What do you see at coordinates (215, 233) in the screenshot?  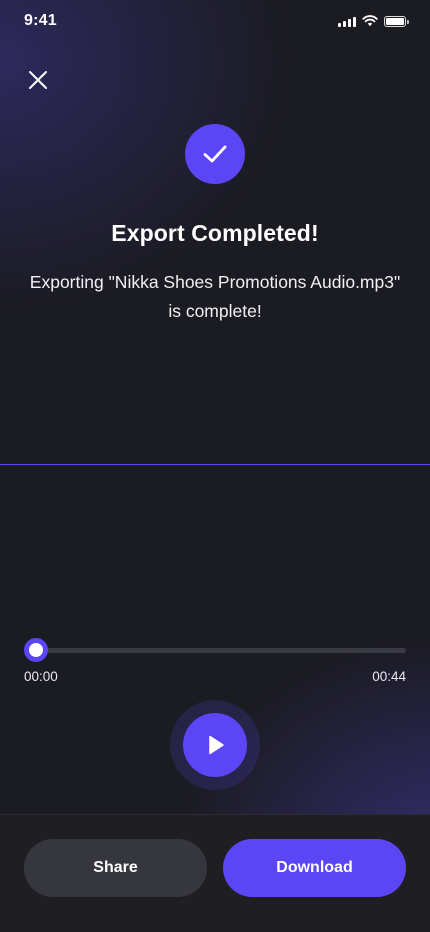 I see `page-title: Export Completed!` at bounding box center [215, 233].